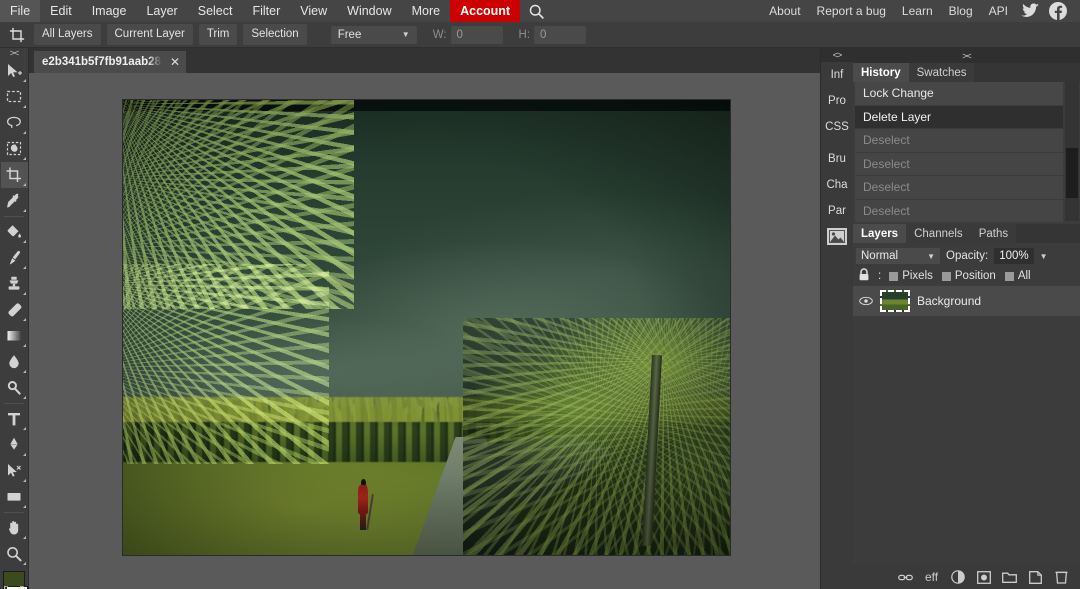 The width and height of the screenshot is (1080, 589). What do you see at coordinates (880, 233) in the screenshot?
I see `tab-layers: Layers` at bounding box center [880, 233].